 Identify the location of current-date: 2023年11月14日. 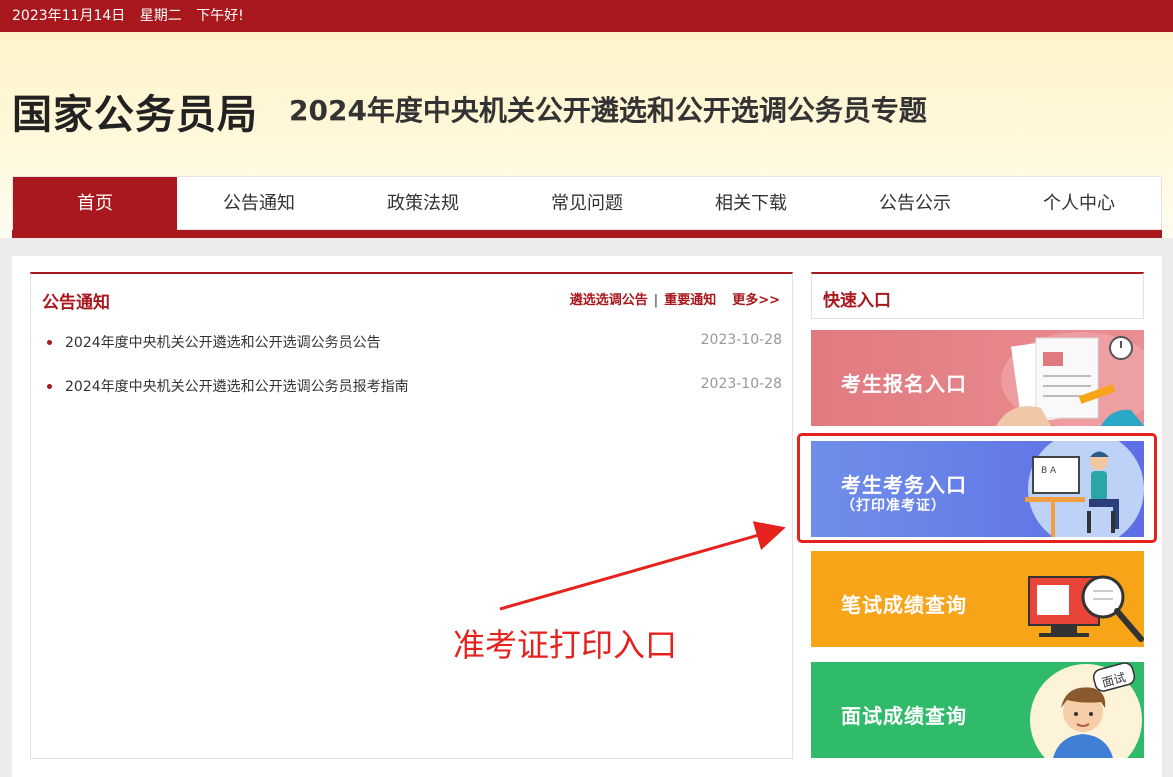
(69, 16).